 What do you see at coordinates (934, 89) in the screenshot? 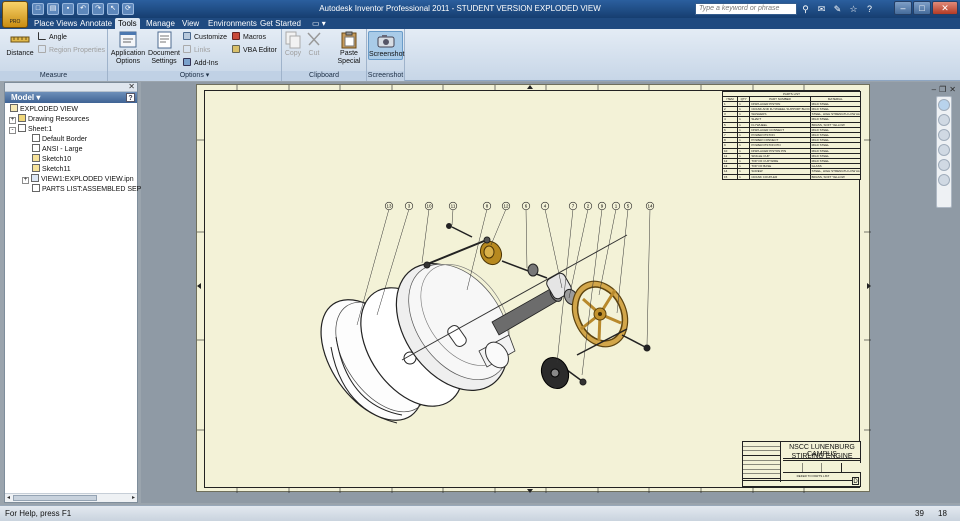
I see `doc-minimize-icon: –` at bounding box center [934, 89].